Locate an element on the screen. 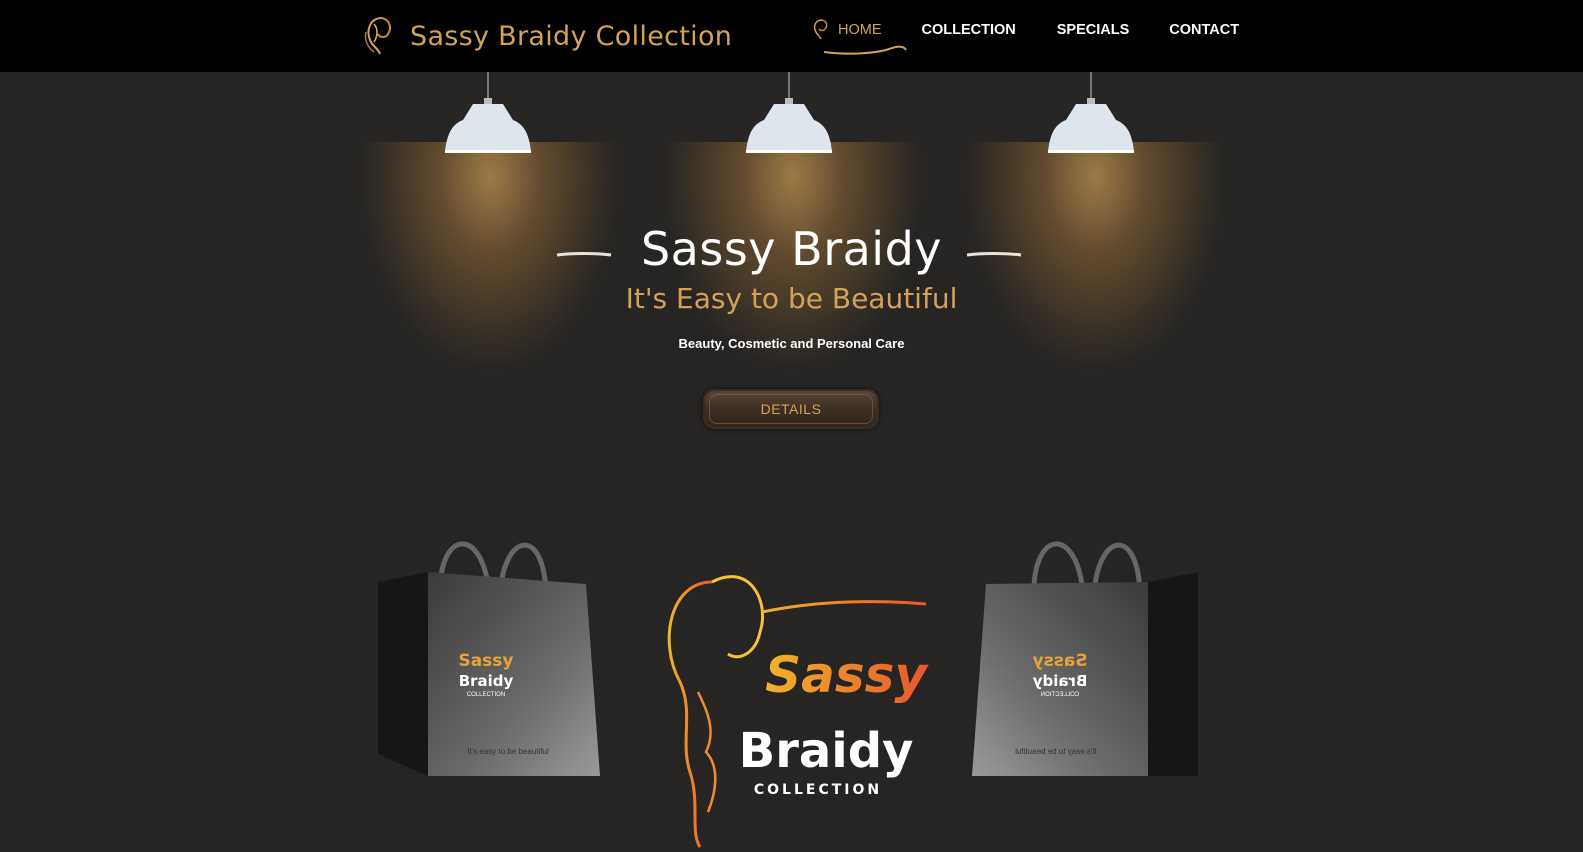 The width and height of the screenshot is (1583, 852). nav-home-label: HOME is located at coordinates (860, 30).